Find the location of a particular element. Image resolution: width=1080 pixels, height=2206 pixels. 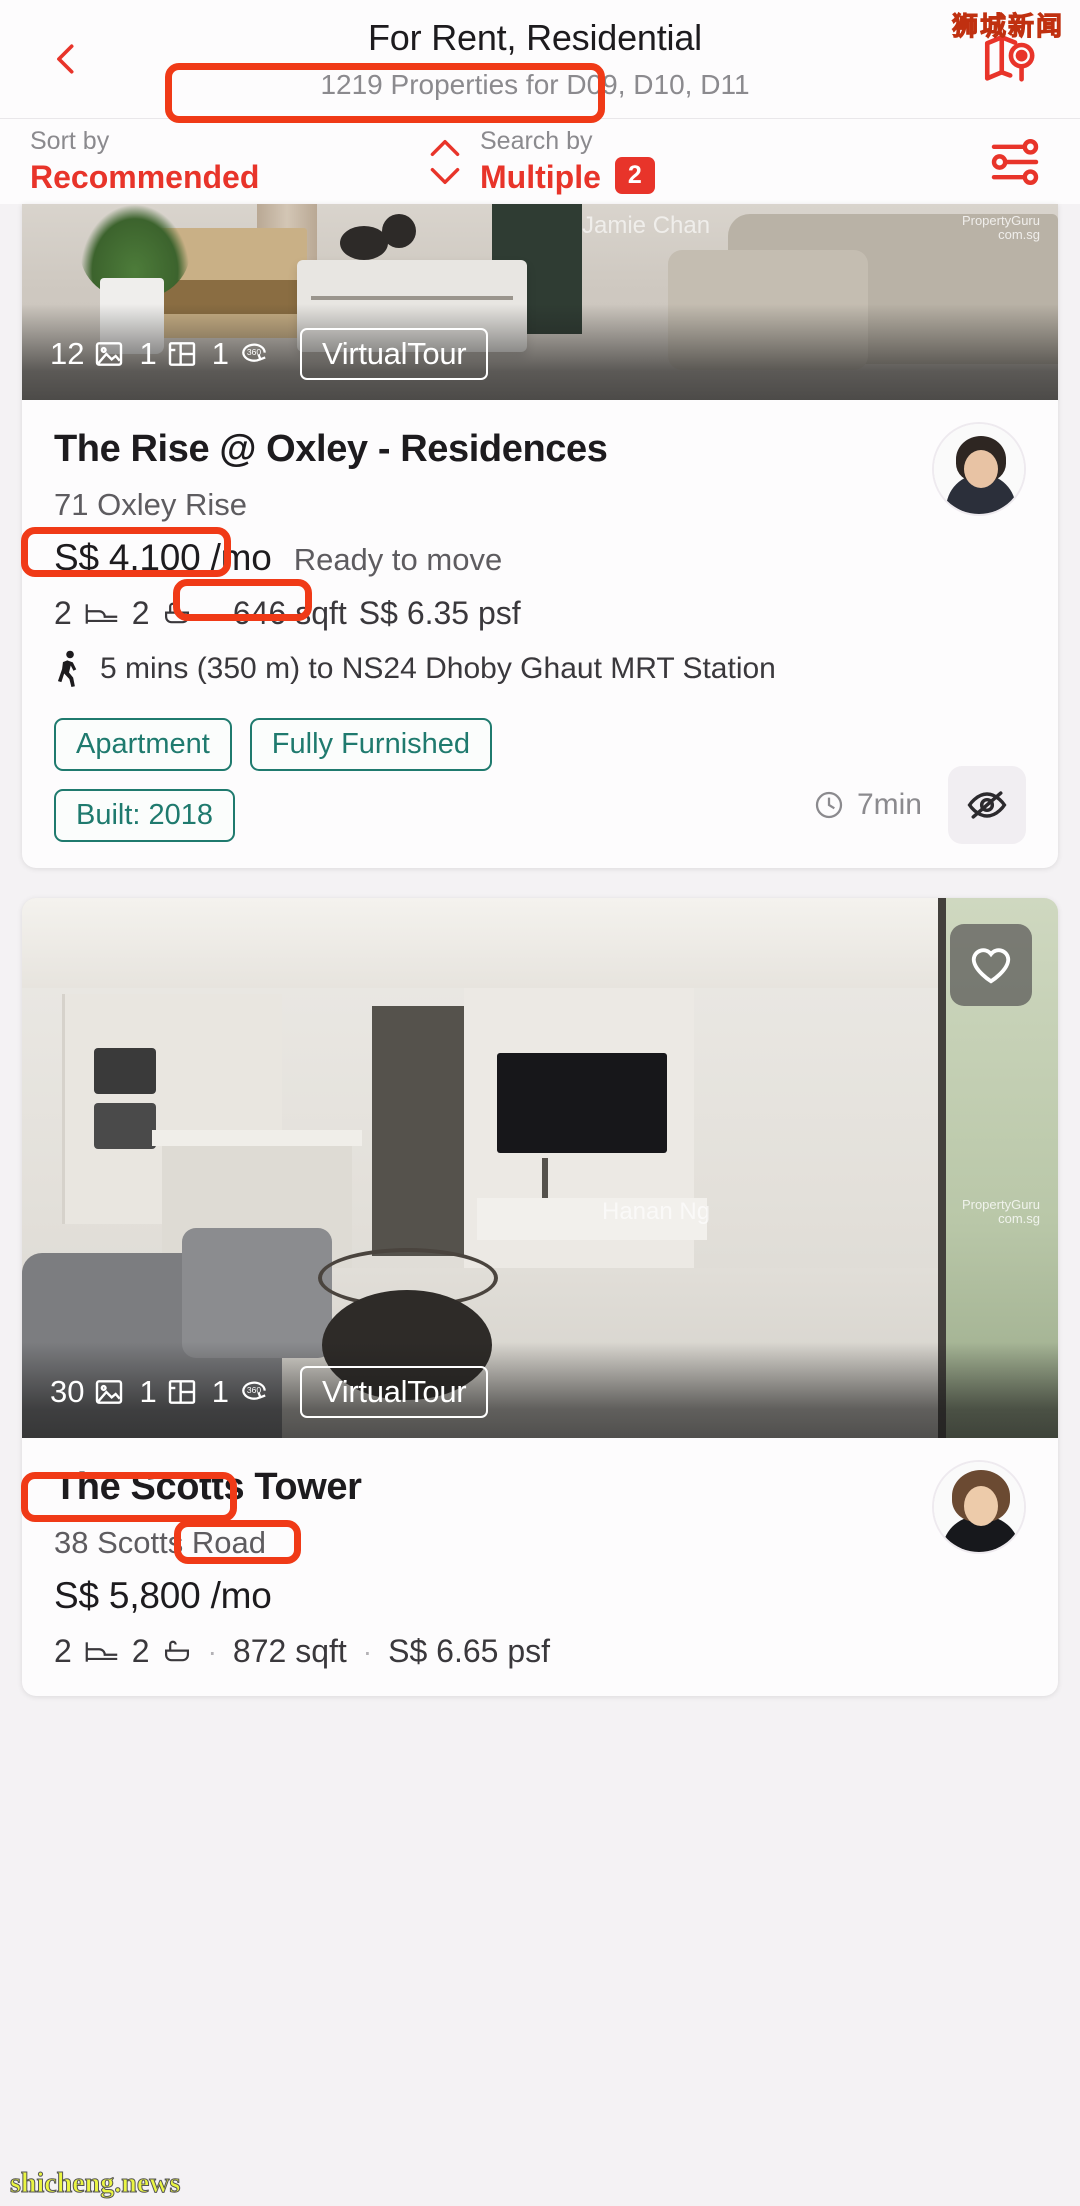

listing-psf: S$ 6.65 psf is located at coordinates (469, 1651).